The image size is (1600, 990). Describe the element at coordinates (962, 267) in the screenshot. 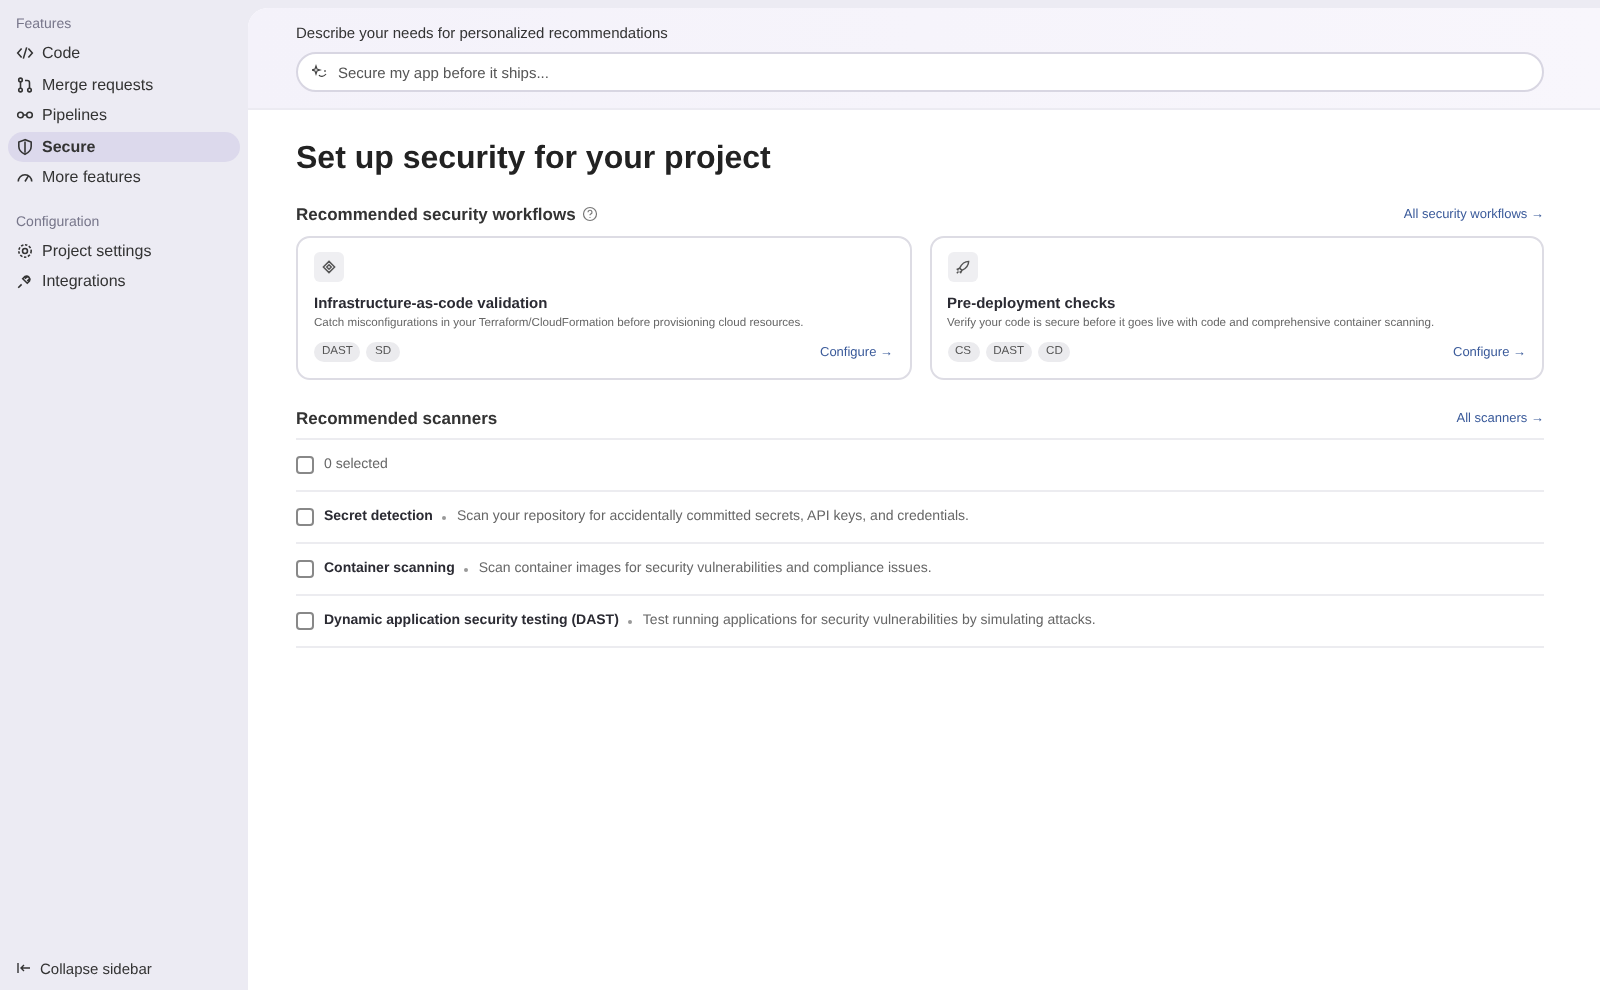

I see `rocket-icon` at that location.